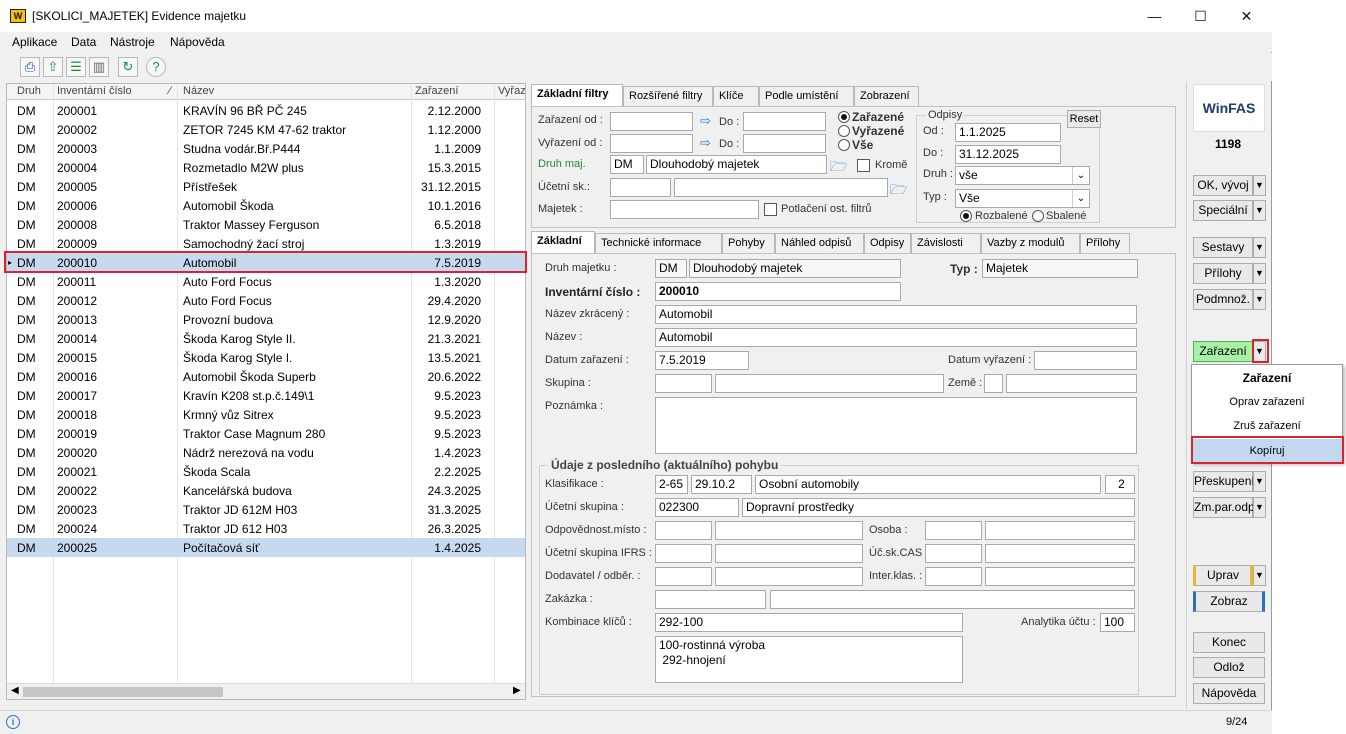  I want to click on vyrazeni-do-input, so click(784, 143).